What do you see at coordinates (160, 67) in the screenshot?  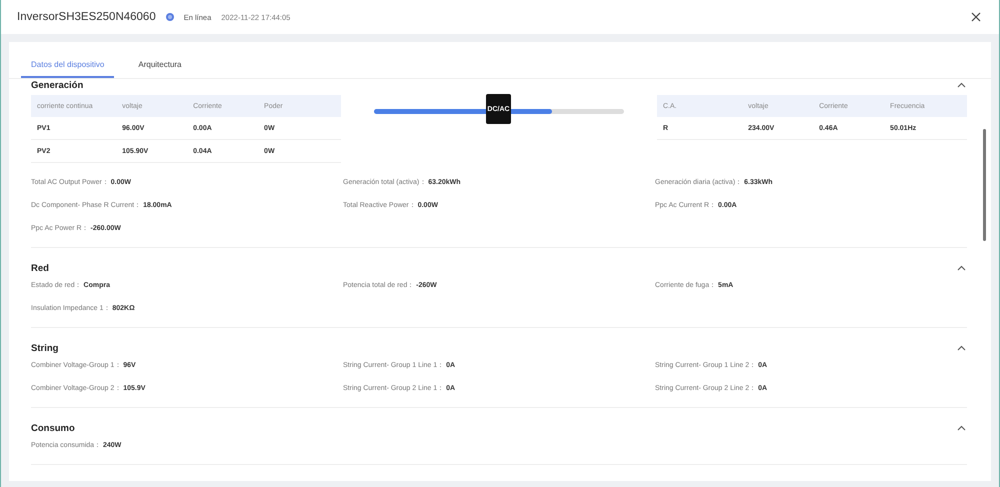 I see `tab: Arquitectura` at bounding box center [160, 67].